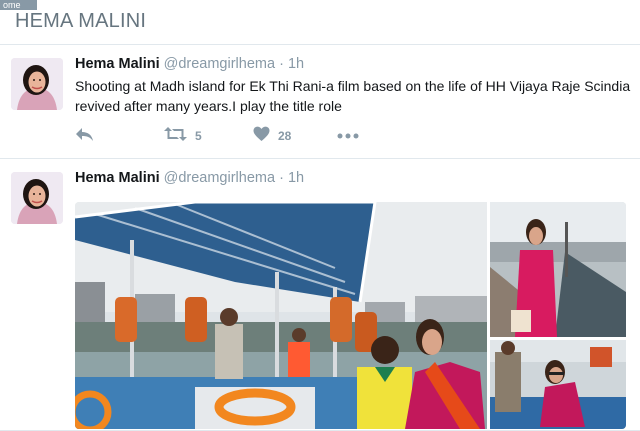 This screenshot has height=431, width=640. I want to click on more-button, so click(348, 136).